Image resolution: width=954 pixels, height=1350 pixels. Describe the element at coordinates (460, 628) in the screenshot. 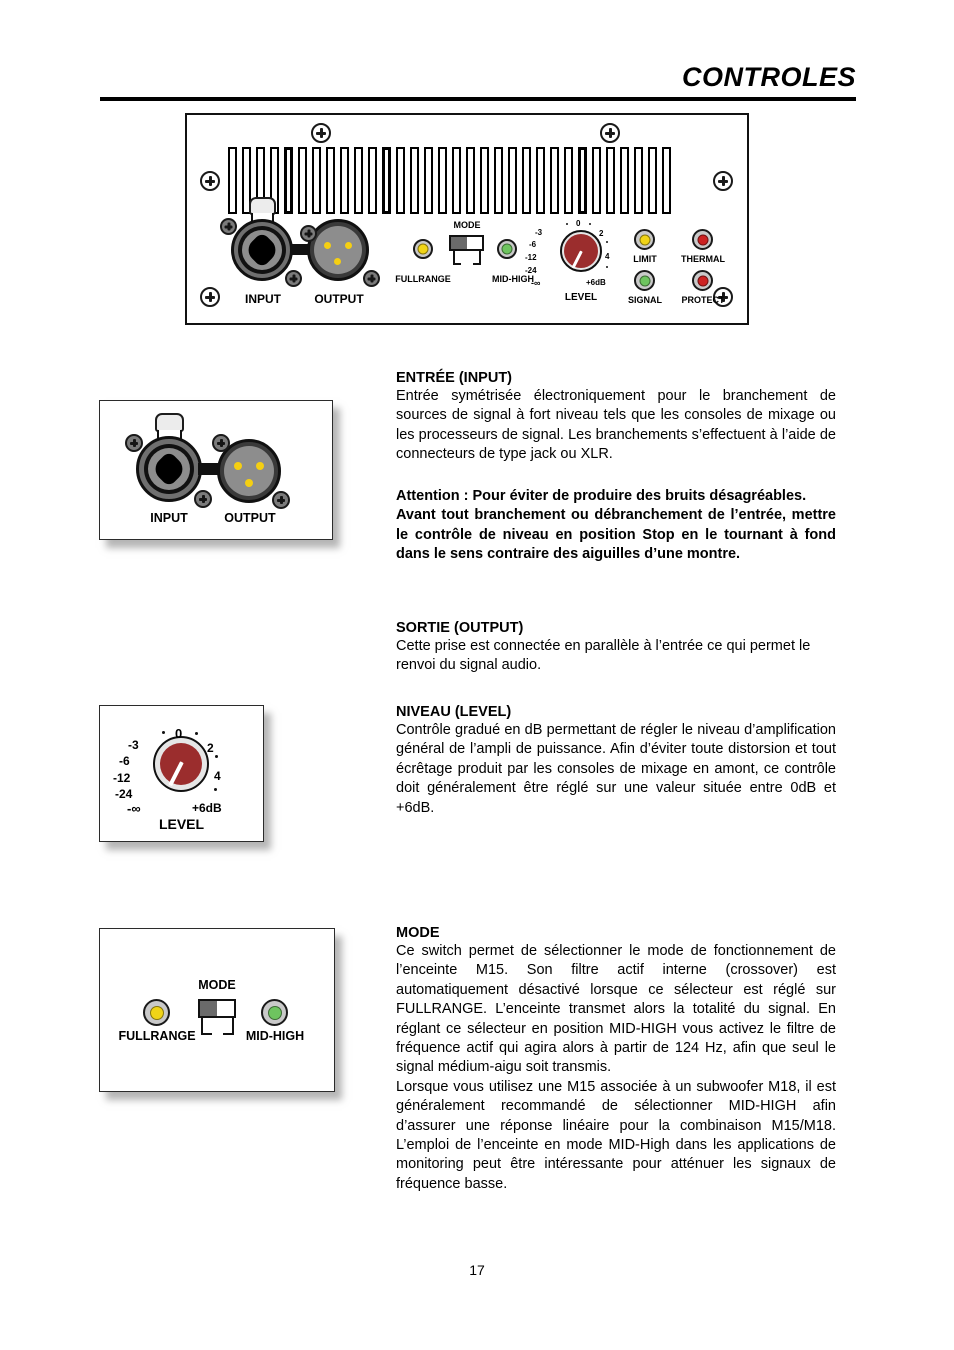

I see `section-heading-output: SORTIE (OUTPUT)` at that location.